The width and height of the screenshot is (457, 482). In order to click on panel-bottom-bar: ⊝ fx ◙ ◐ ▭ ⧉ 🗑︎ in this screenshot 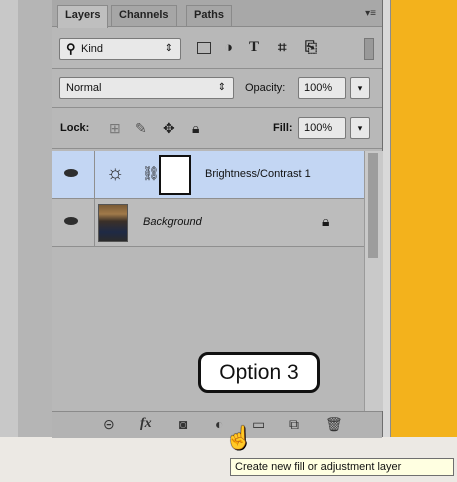, I will do `click(217, 424)`.